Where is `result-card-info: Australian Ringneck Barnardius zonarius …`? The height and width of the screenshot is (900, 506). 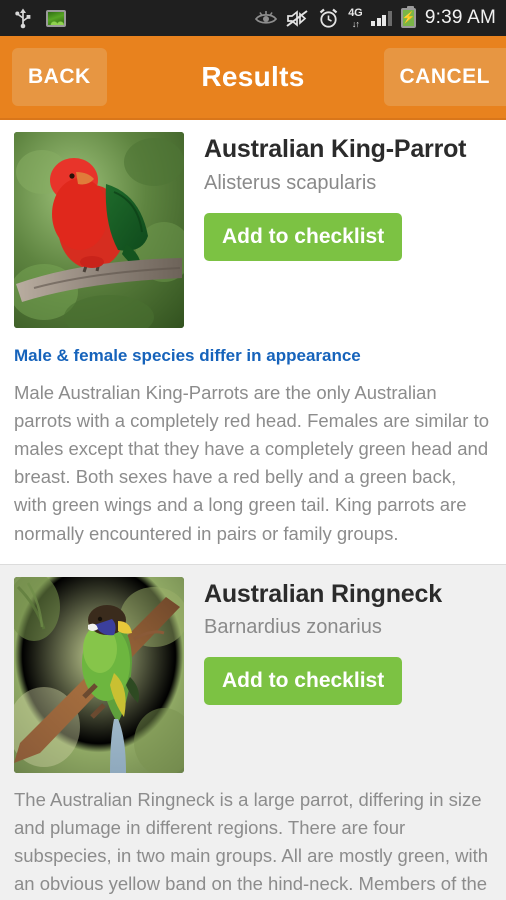 result-card-info: Australian Ringneck Barnardius zonarius … is located at coordinates (348, 675).